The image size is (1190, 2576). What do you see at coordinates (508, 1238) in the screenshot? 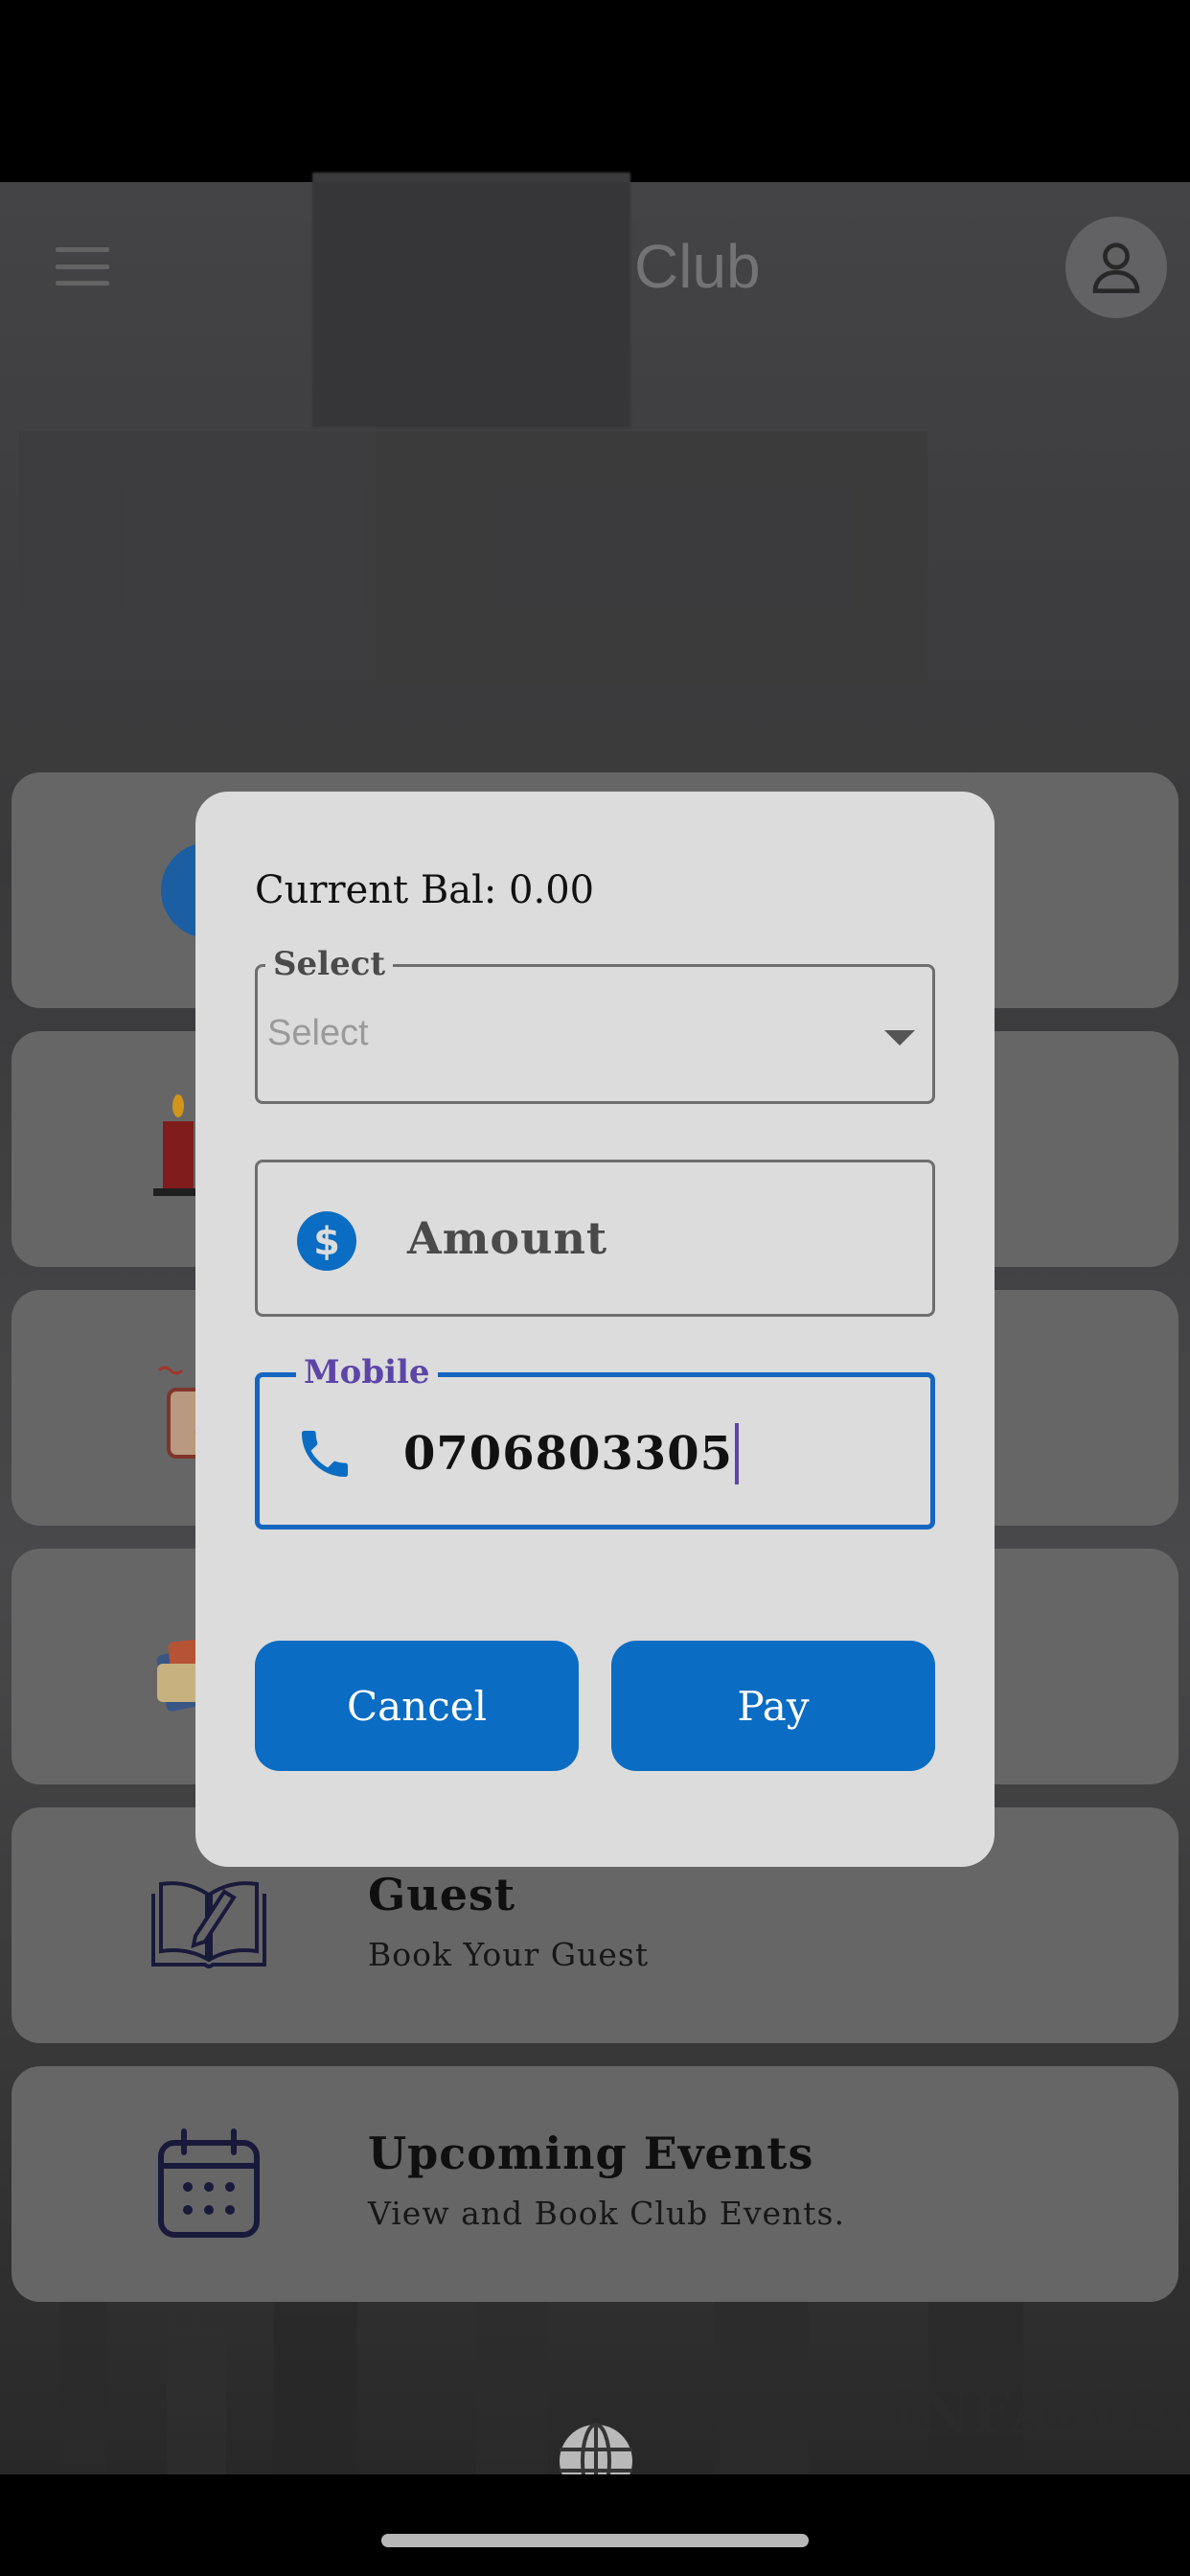
I see `amount-placeholder: Amount` at bounding box center [508, 1238].